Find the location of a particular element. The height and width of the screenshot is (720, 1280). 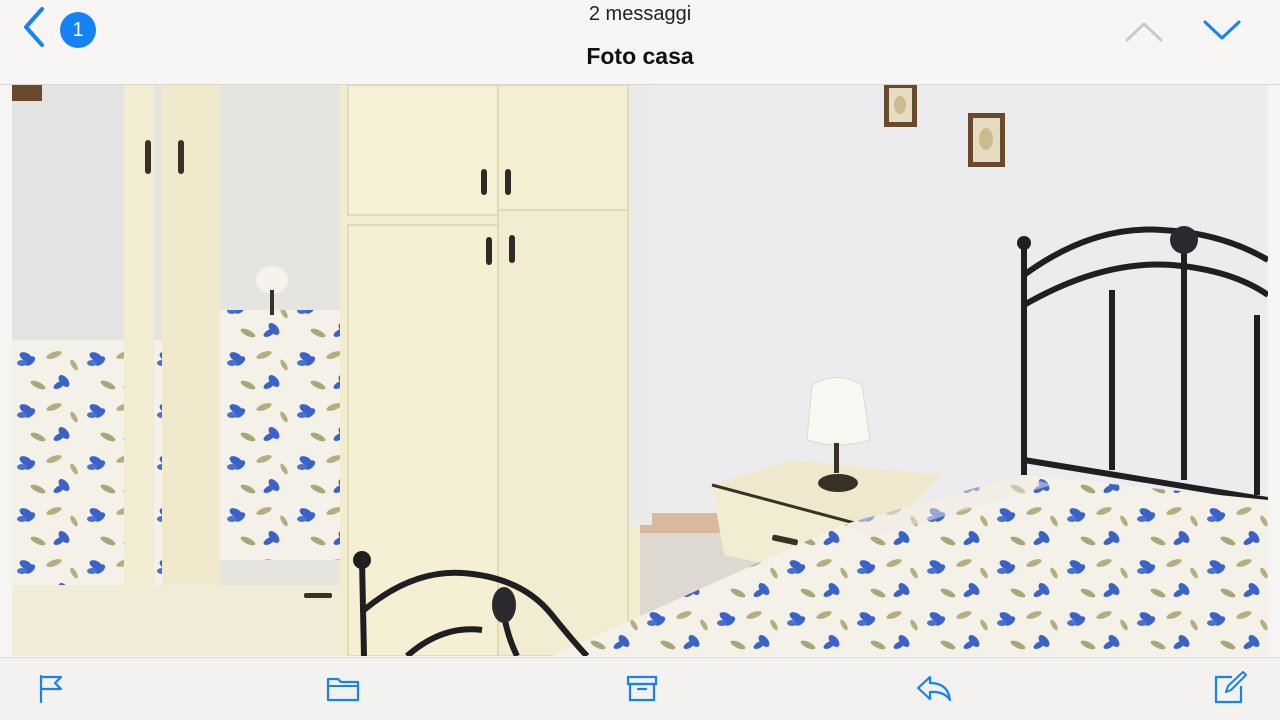

flag-icon is located at coordinates (51, 689).